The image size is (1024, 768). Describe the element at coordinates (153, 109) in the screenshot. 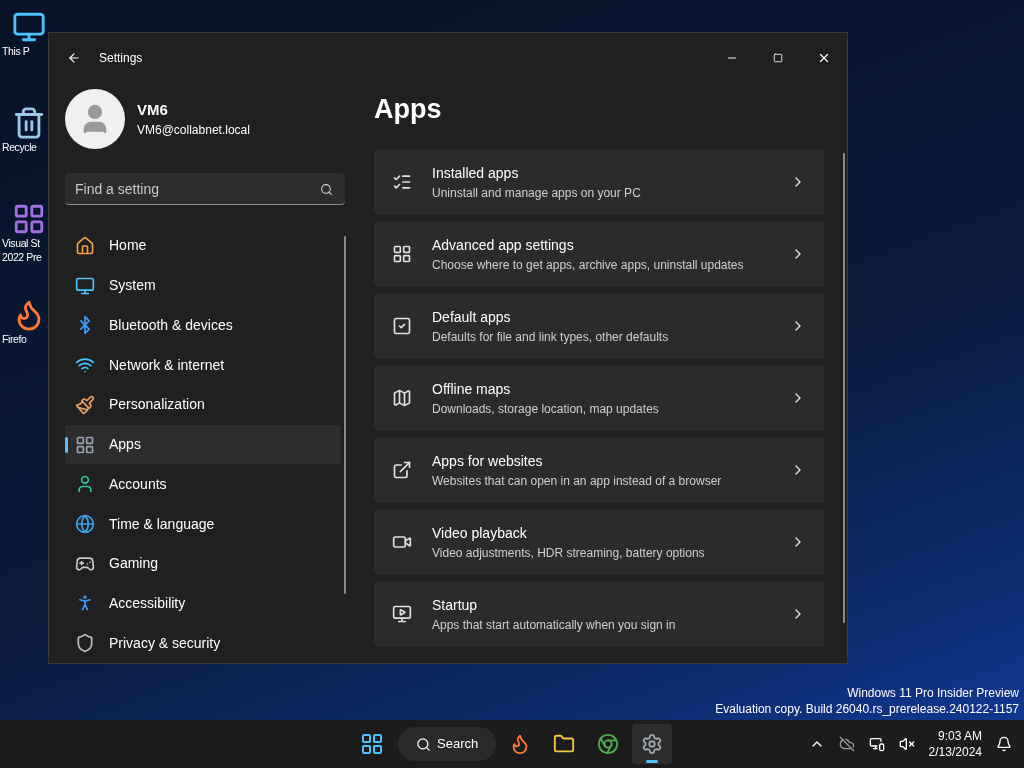

I see `user-name: VM6` at that location.